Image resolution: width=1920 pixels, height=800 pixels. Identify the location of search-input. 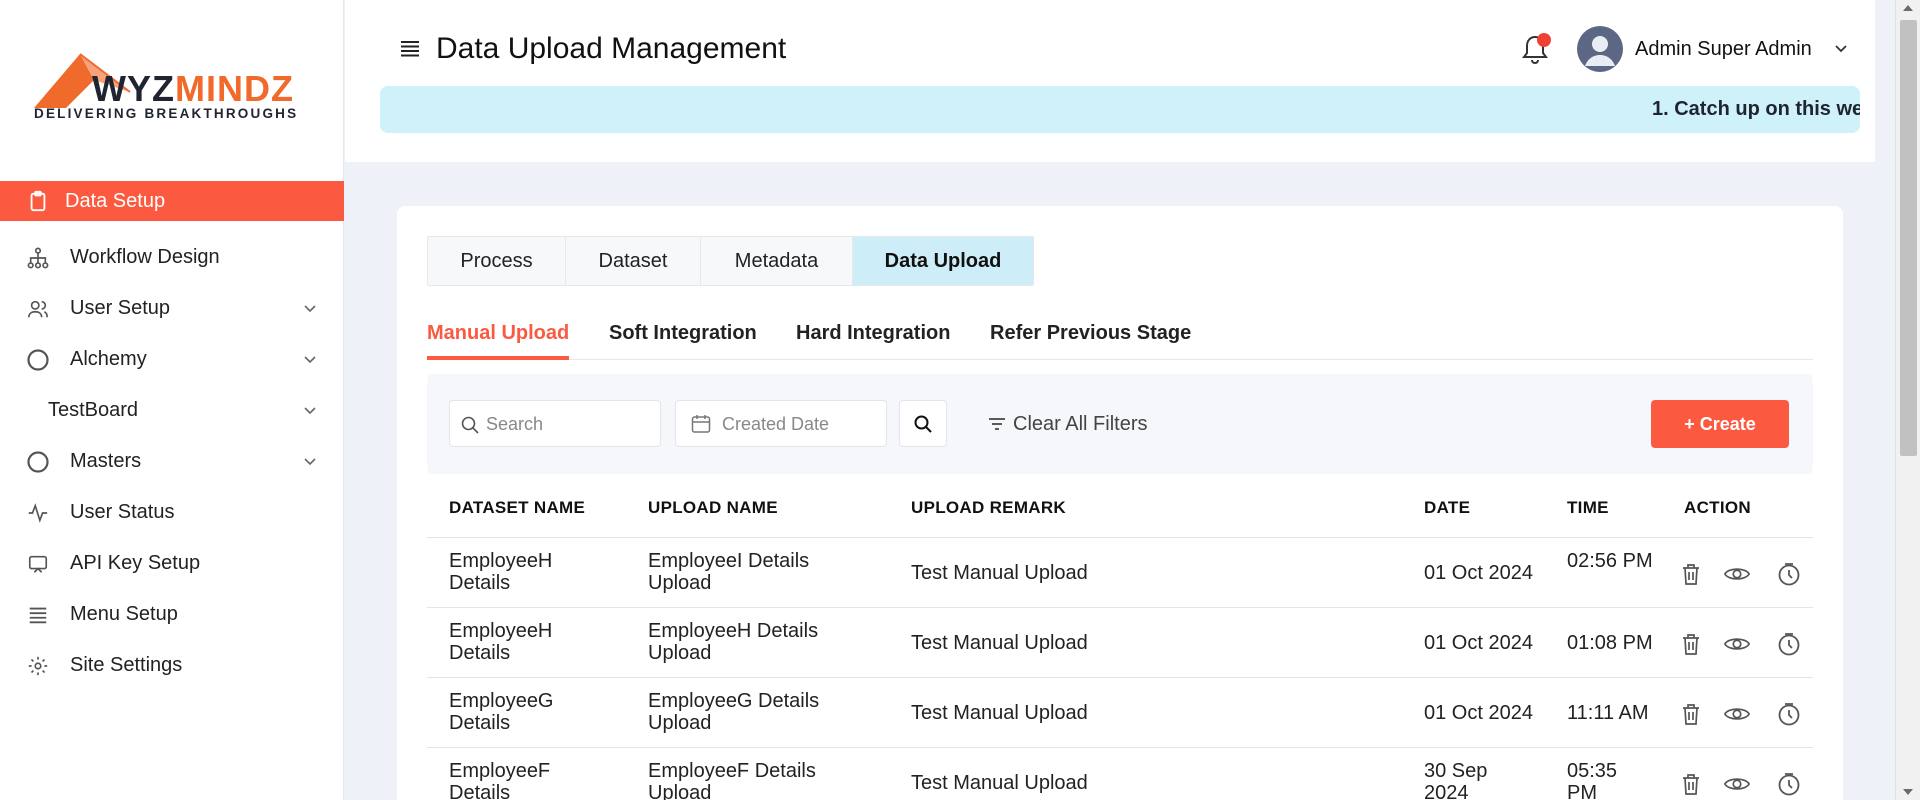
(570, 424).